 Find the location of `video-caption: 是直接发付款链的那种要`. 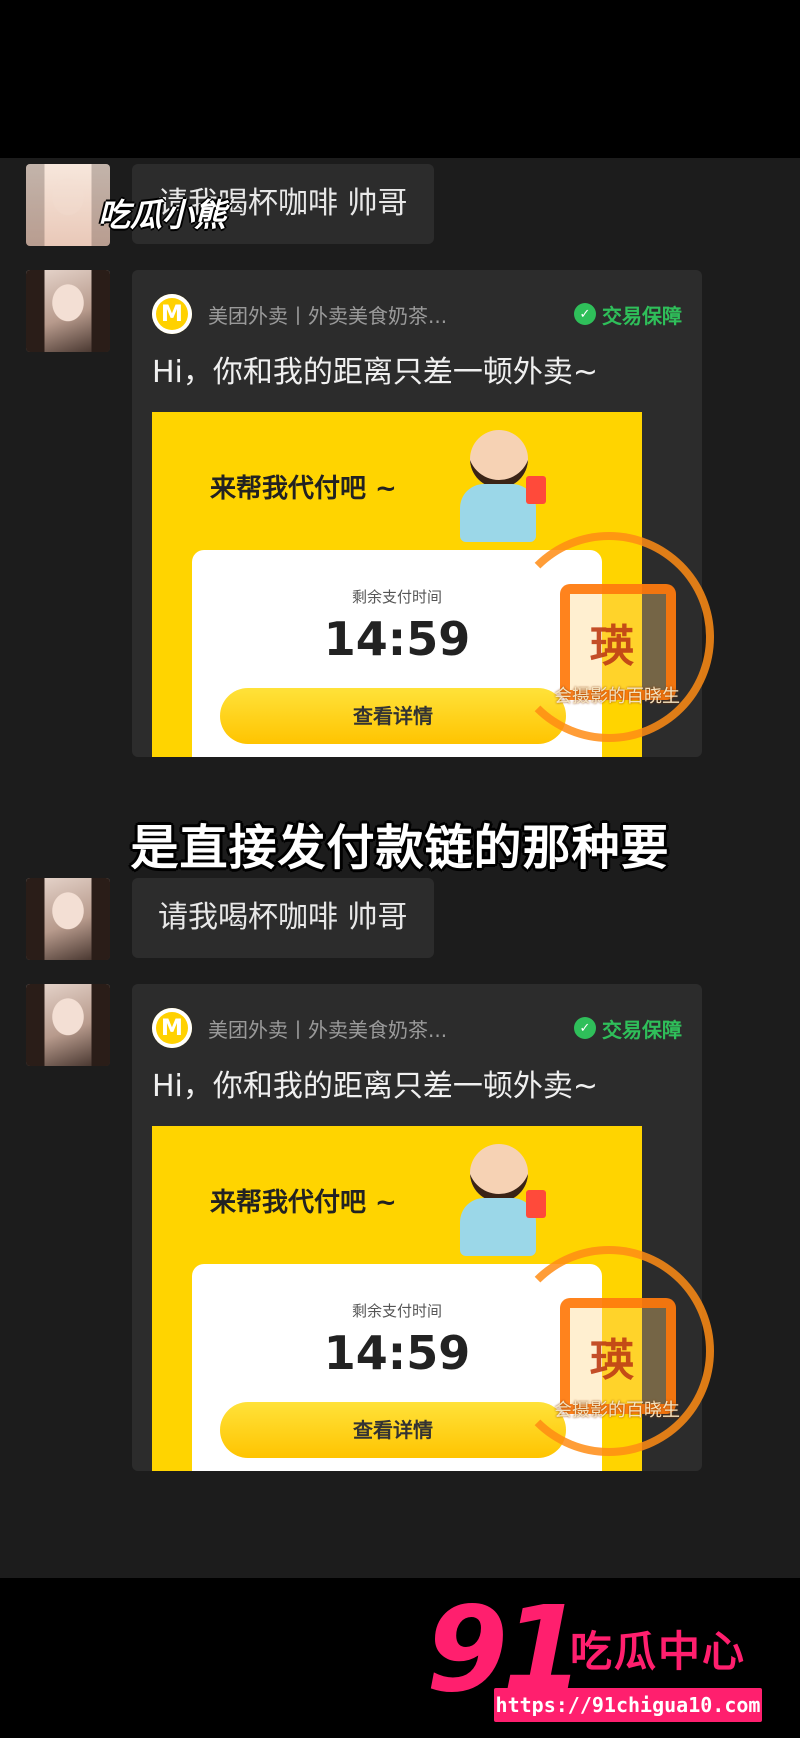

video-caption: 是直接发付款链的那种要 is located at coordinates (400, 848).